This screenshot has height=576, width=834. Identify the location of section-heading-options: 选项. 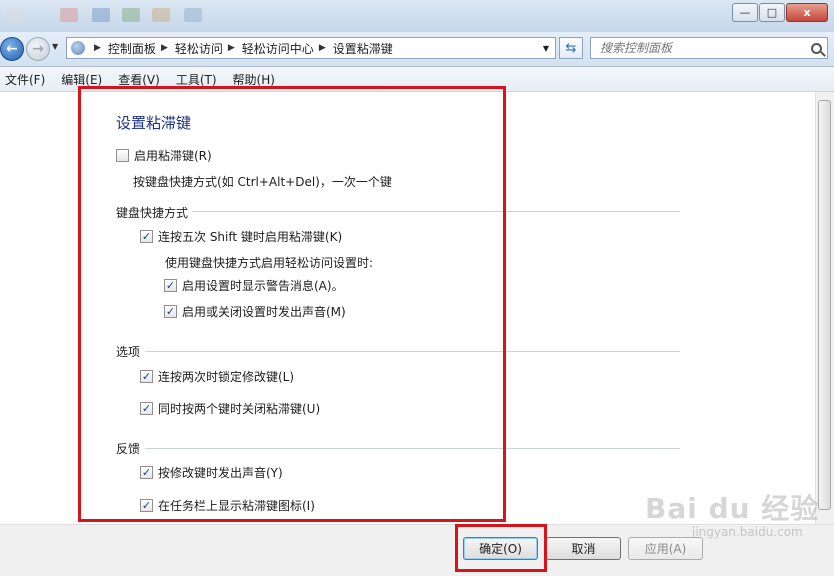
(128, 352).